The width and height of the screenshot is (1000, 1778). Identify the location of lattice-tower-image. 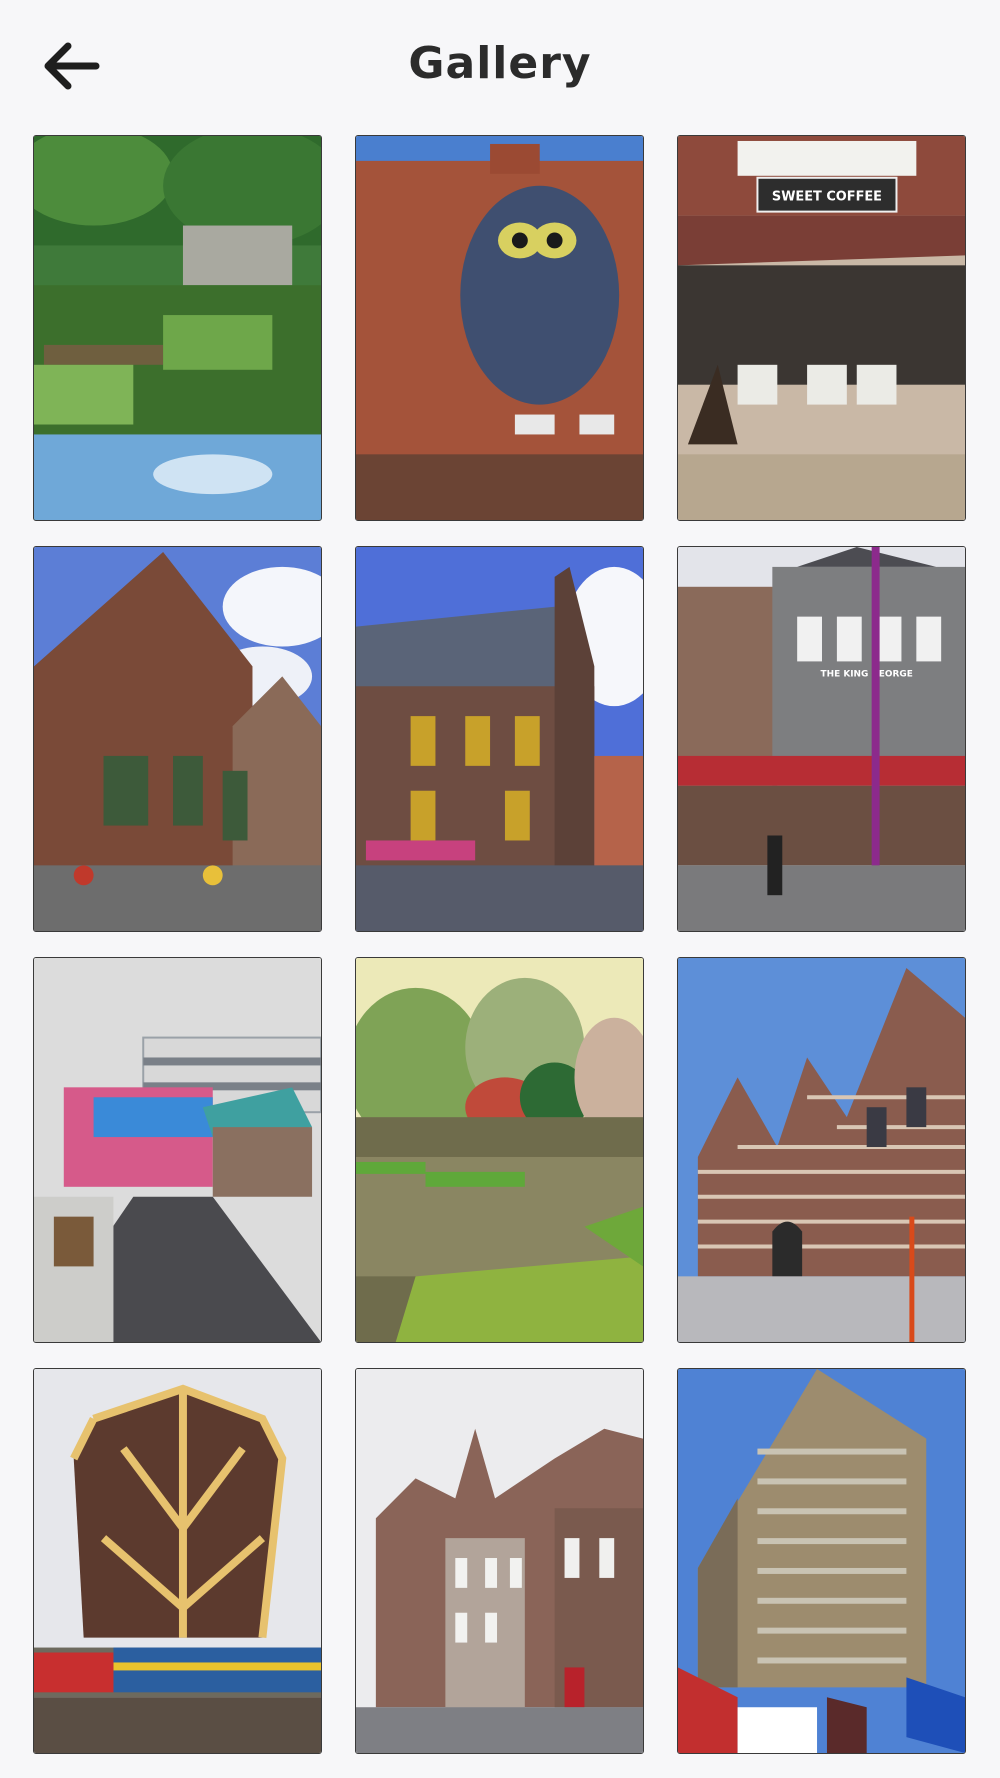
(177, 1561).